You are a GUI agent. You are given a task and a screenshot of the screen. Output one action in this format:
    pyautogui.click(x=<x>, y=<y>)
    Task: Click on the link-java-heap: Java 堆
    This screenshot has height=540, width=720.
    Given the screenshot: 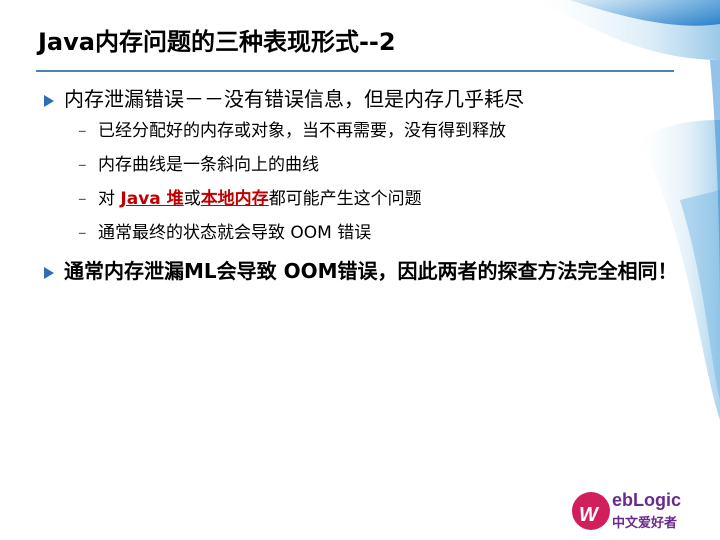 What is the action you would take?
    pyautogui.click(x=151, y=199)
    